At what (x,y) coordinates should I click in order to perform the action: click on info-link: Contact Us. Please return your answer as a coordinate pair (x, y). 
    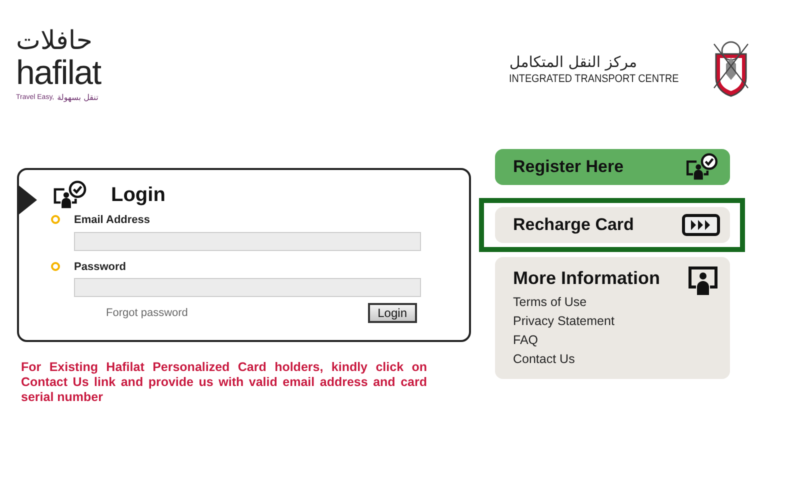
    Looking at the image, I should click on (544, 359).